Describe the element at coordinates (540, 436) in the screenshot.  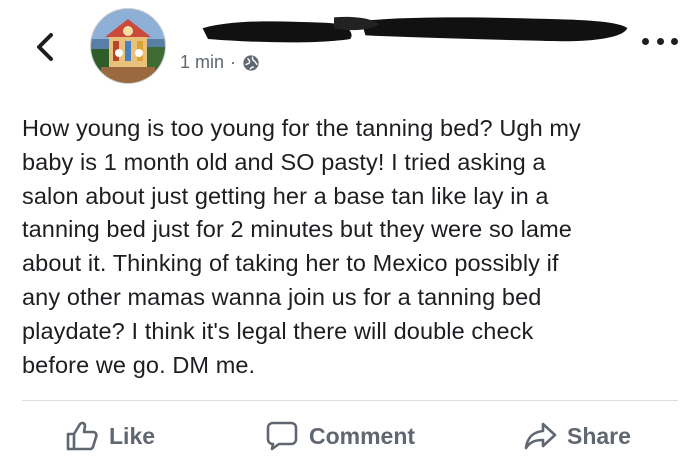
I see `share-arrow-icon` at that location.